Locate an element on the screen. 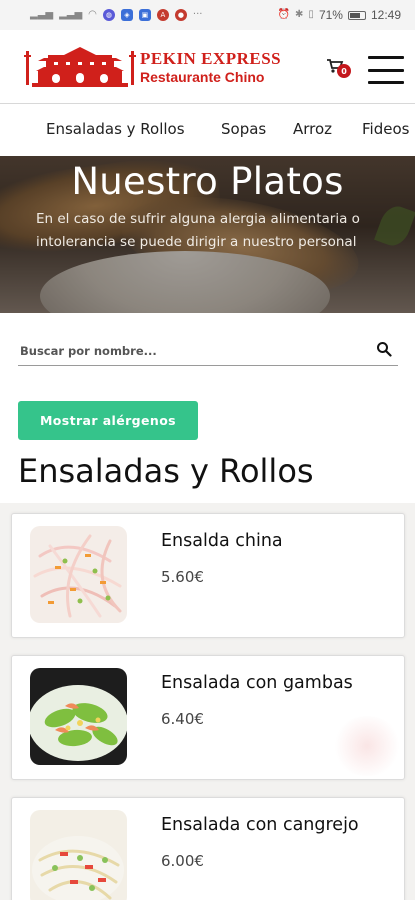 The width and height of the screenshot is (415, 900). category-ensaladas: Ensaladas y Rollos is located at coordinates (115, 129).